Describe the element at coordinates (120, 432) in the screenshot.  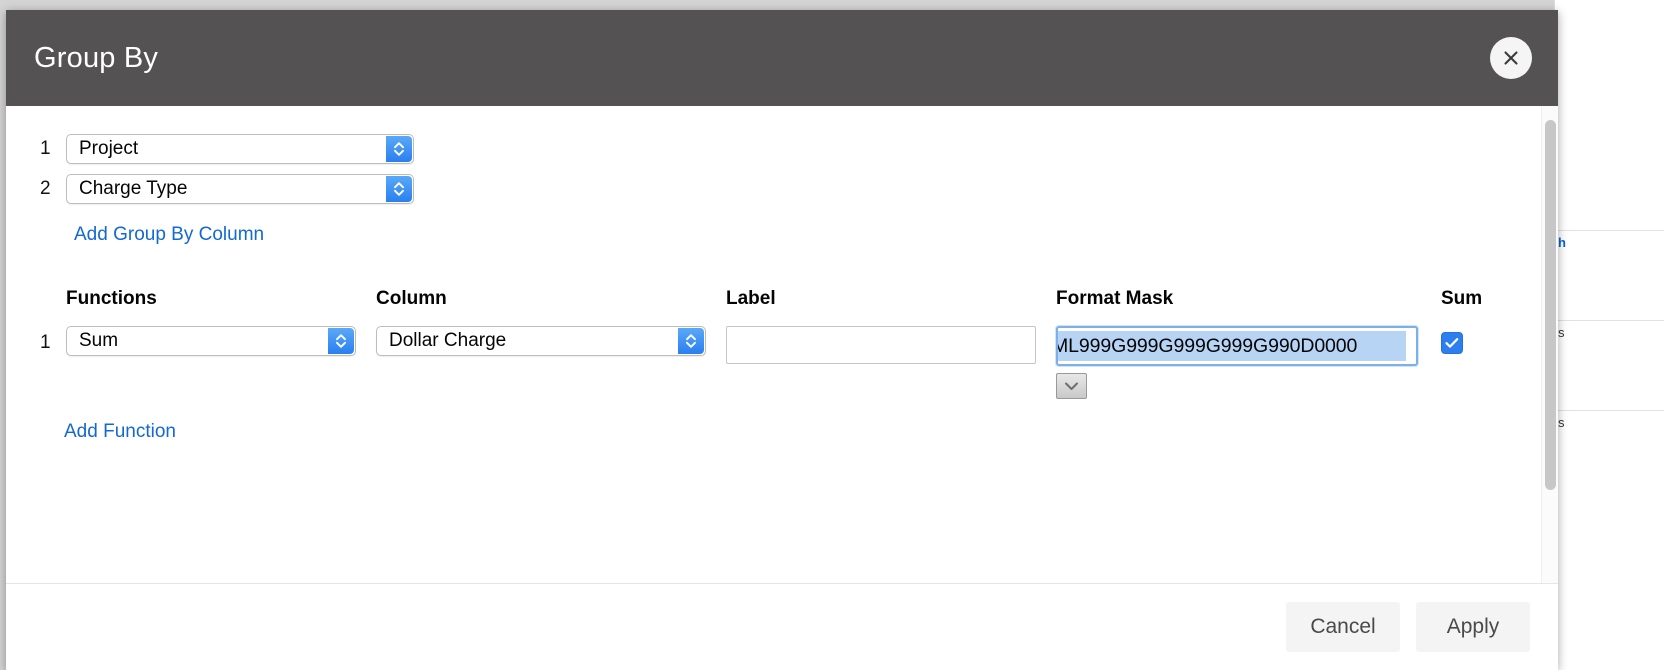
I see `add-function-link: Add Function` at that location.